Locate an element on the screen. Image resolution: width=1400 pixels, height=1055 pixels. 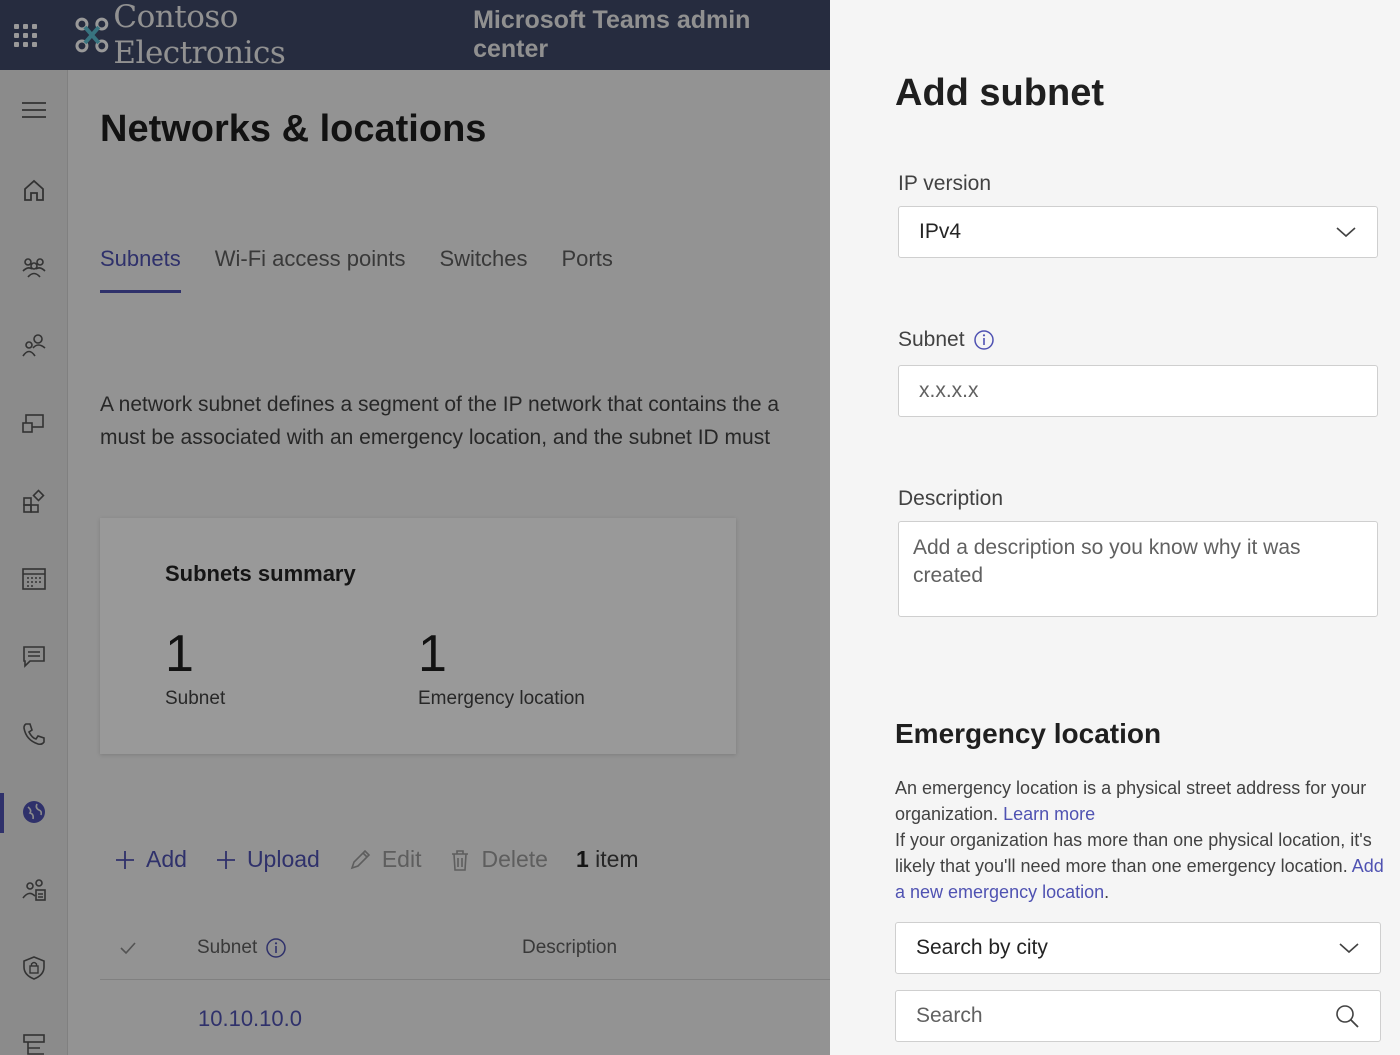
ip-version-dropdown: IPv4 is located at coordinates (1138, 232).